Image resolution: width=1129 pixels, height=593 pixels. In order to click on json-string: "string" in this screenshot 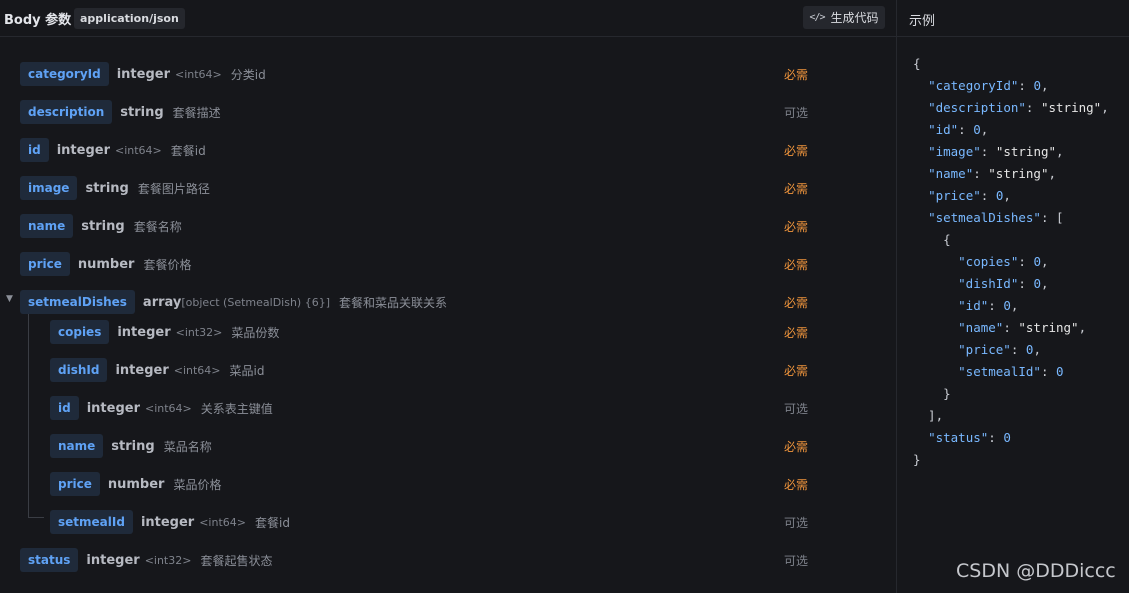, I will do `click(1026, 151)`.